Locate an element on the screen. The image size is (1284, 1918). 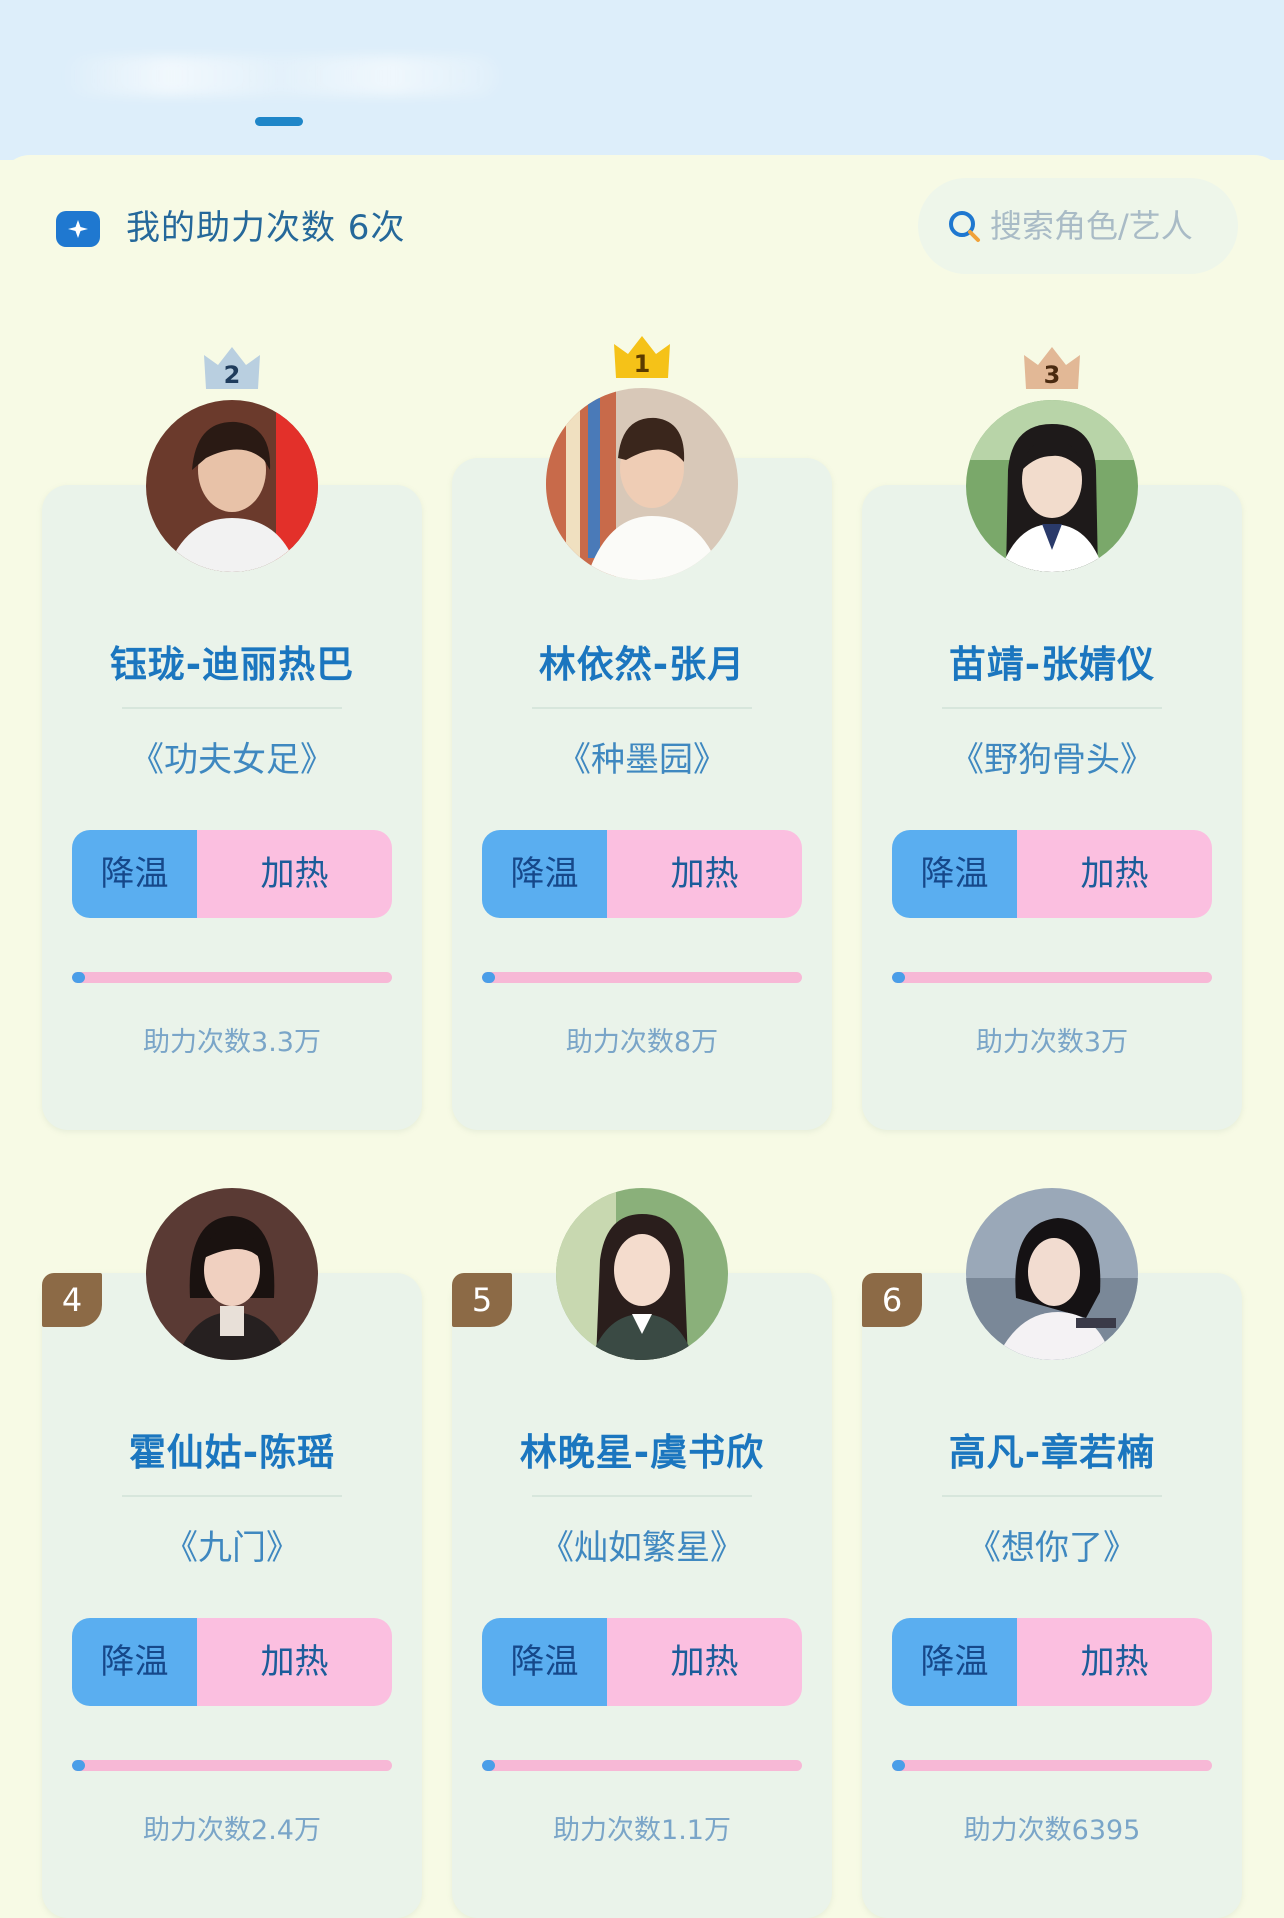
assist-count: 助力次数1.1万 is located at coordinates (642, 1830).